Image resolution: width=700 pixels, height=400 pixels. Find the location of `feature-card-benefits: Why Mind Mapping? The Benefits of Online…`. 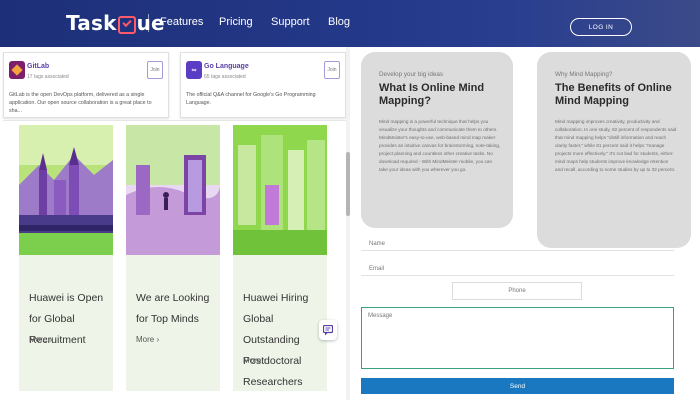

feature-card-benefits: Why Mind Mapping? The Benefits of Online… is located at coordinates (614, 150).